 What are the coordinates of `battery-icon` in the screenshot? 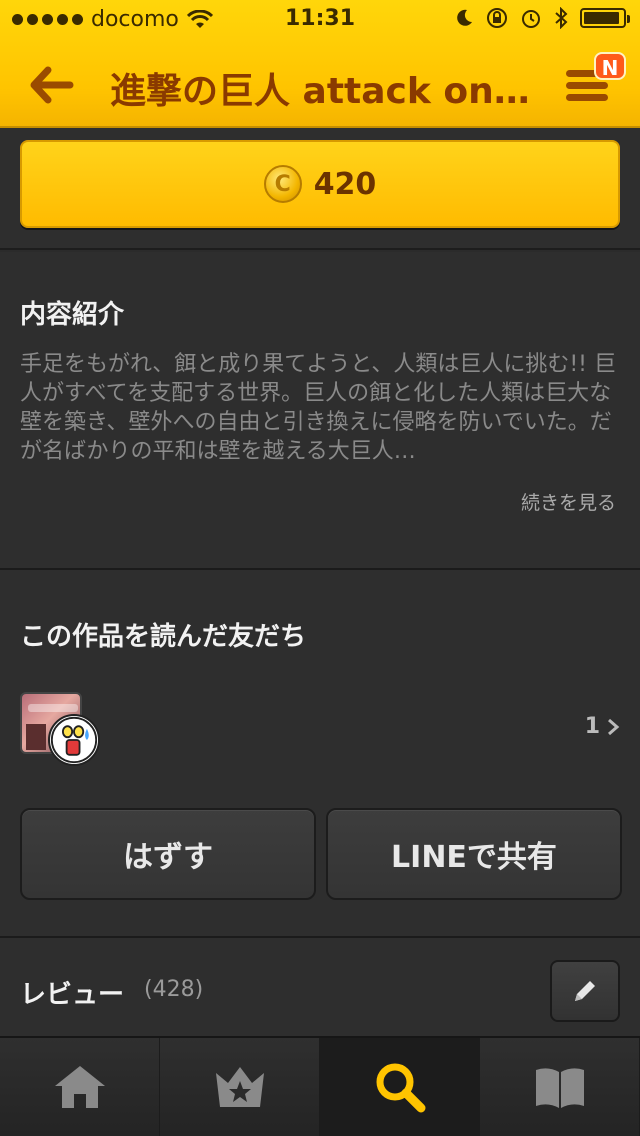 It's located at (605, 18).